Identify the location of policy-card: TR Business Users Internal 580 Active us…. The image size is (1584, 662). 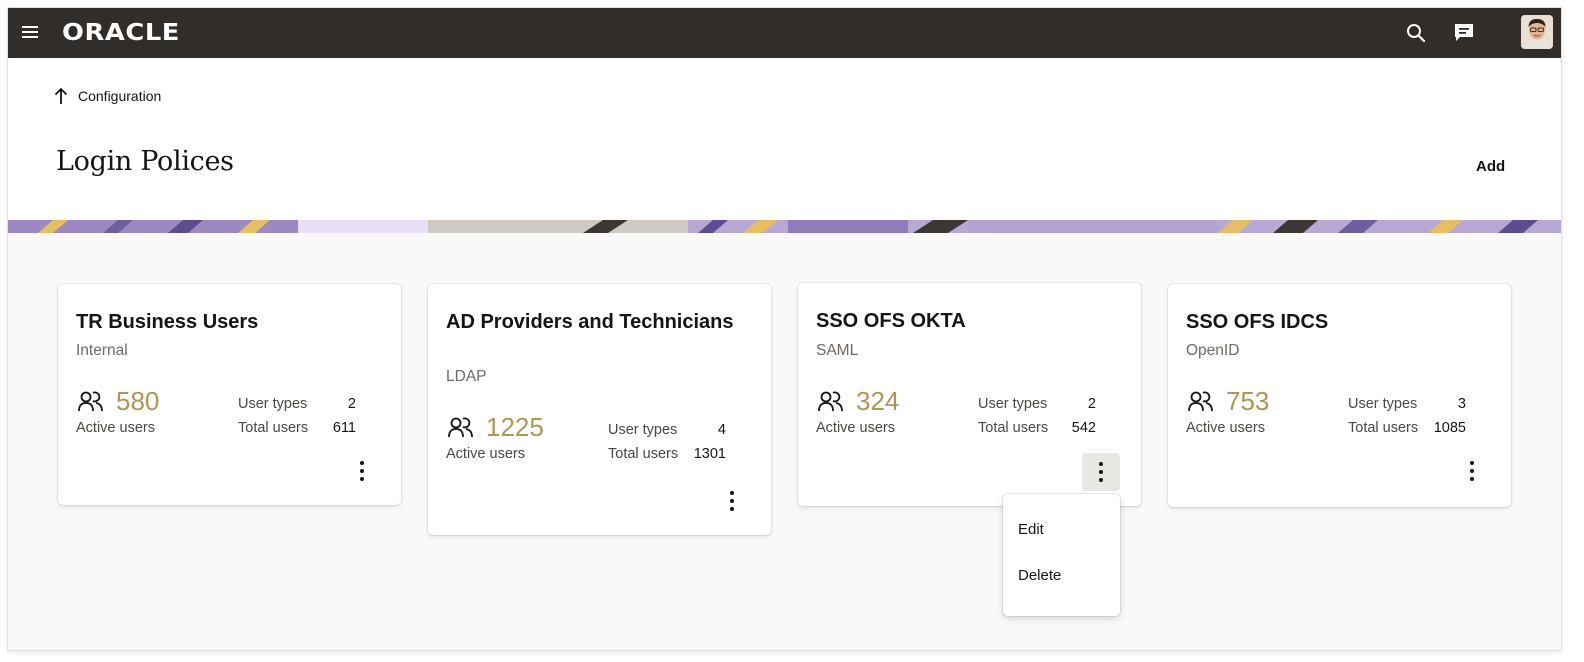
(229, 394).